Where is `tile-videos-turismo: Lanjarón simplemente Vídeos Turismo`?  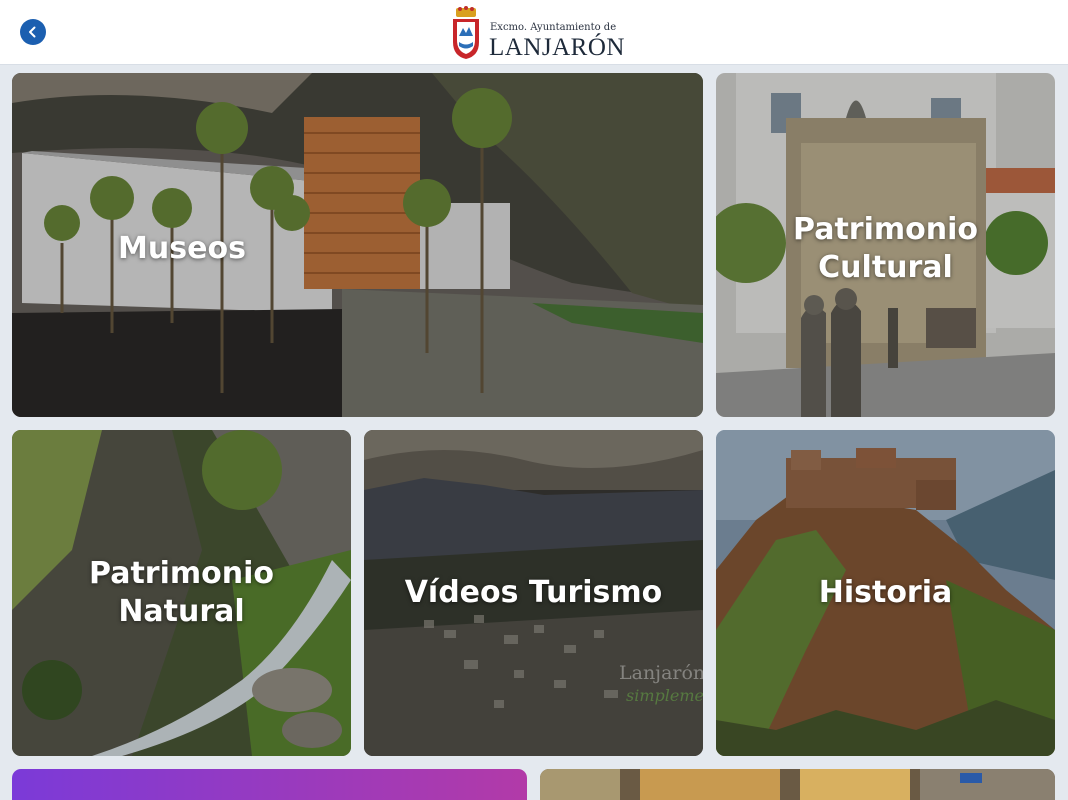 tile-videos-turismo: Lanjarón simplemente Vídeos Turismo is located at coordinates (533, 593).